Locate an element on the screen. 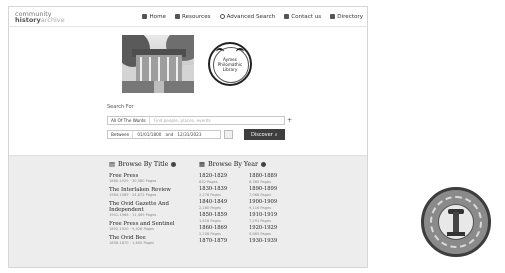 The width and height of the screenshot is (505, 273). library-photo is located at coordinates (158, 64).